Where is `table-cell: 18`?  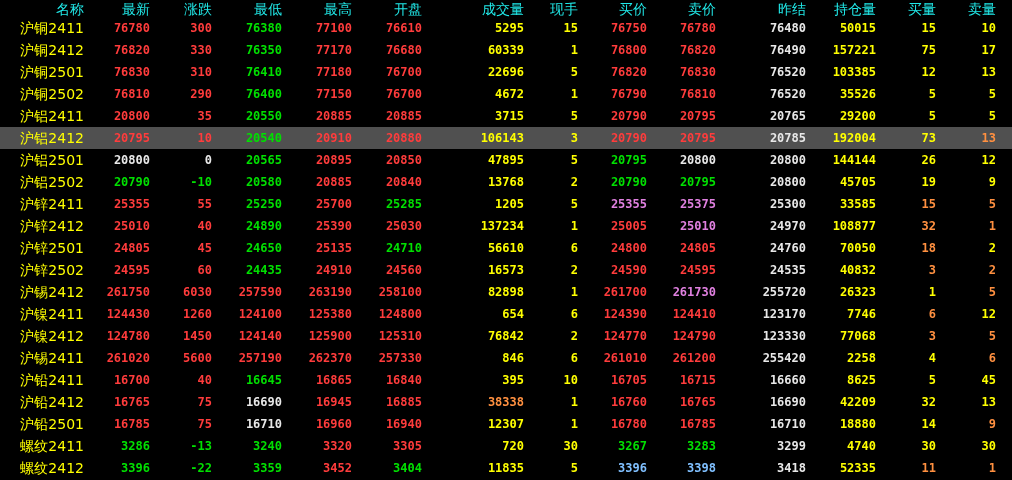
table-cell: 18 is located at coordinates (928, 248).